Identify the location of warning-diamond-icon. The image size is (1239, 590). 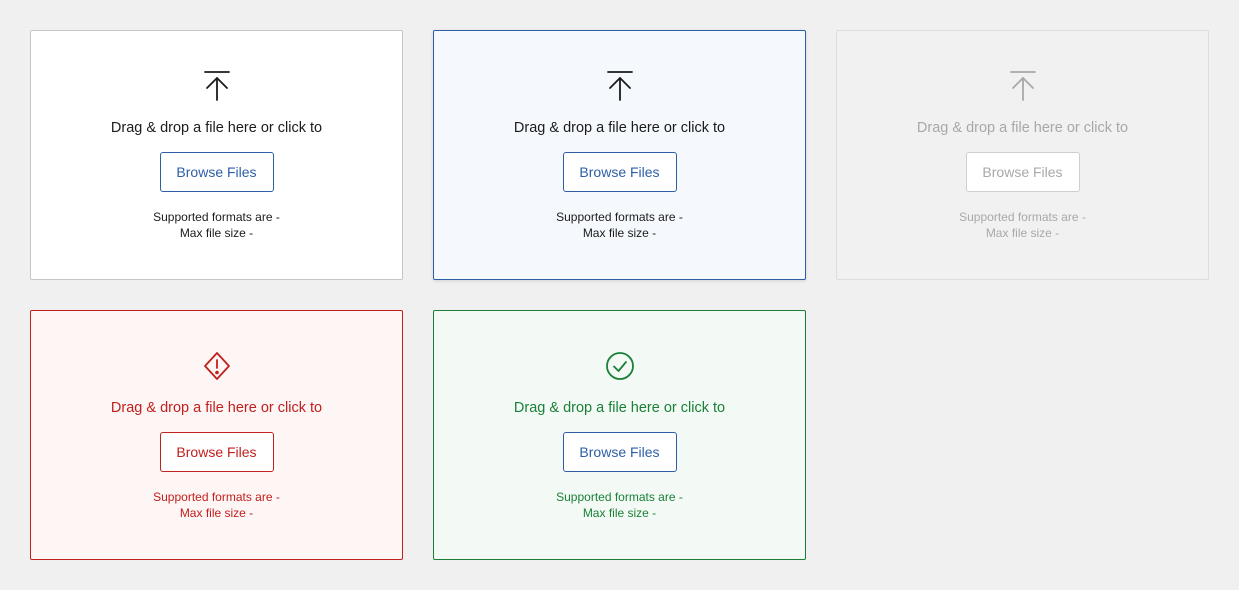
(217, 366).